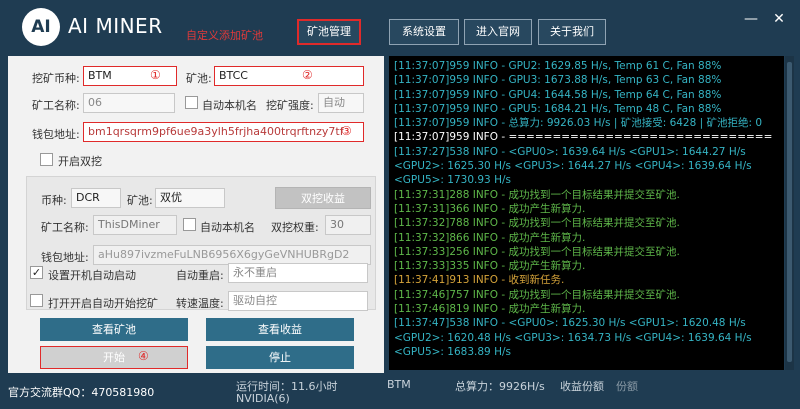 Image resolution: width=800 pixels, height=409 pixels. I want to click on worker-name-input: 06, so click(129, 103).